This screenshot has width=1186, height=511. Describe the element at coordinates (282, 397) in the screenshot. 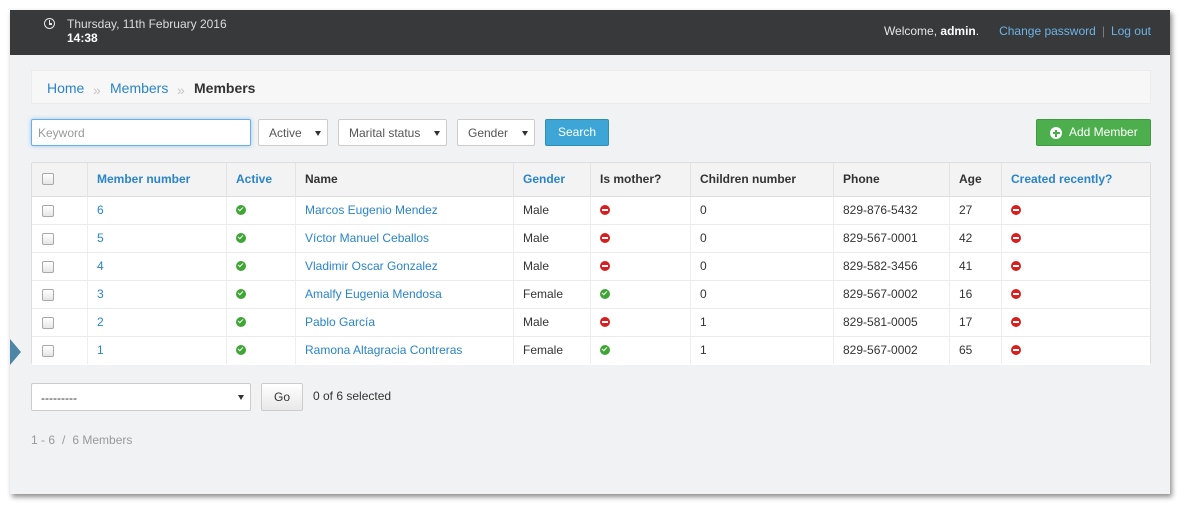

I see `go-button: Go` at that location.